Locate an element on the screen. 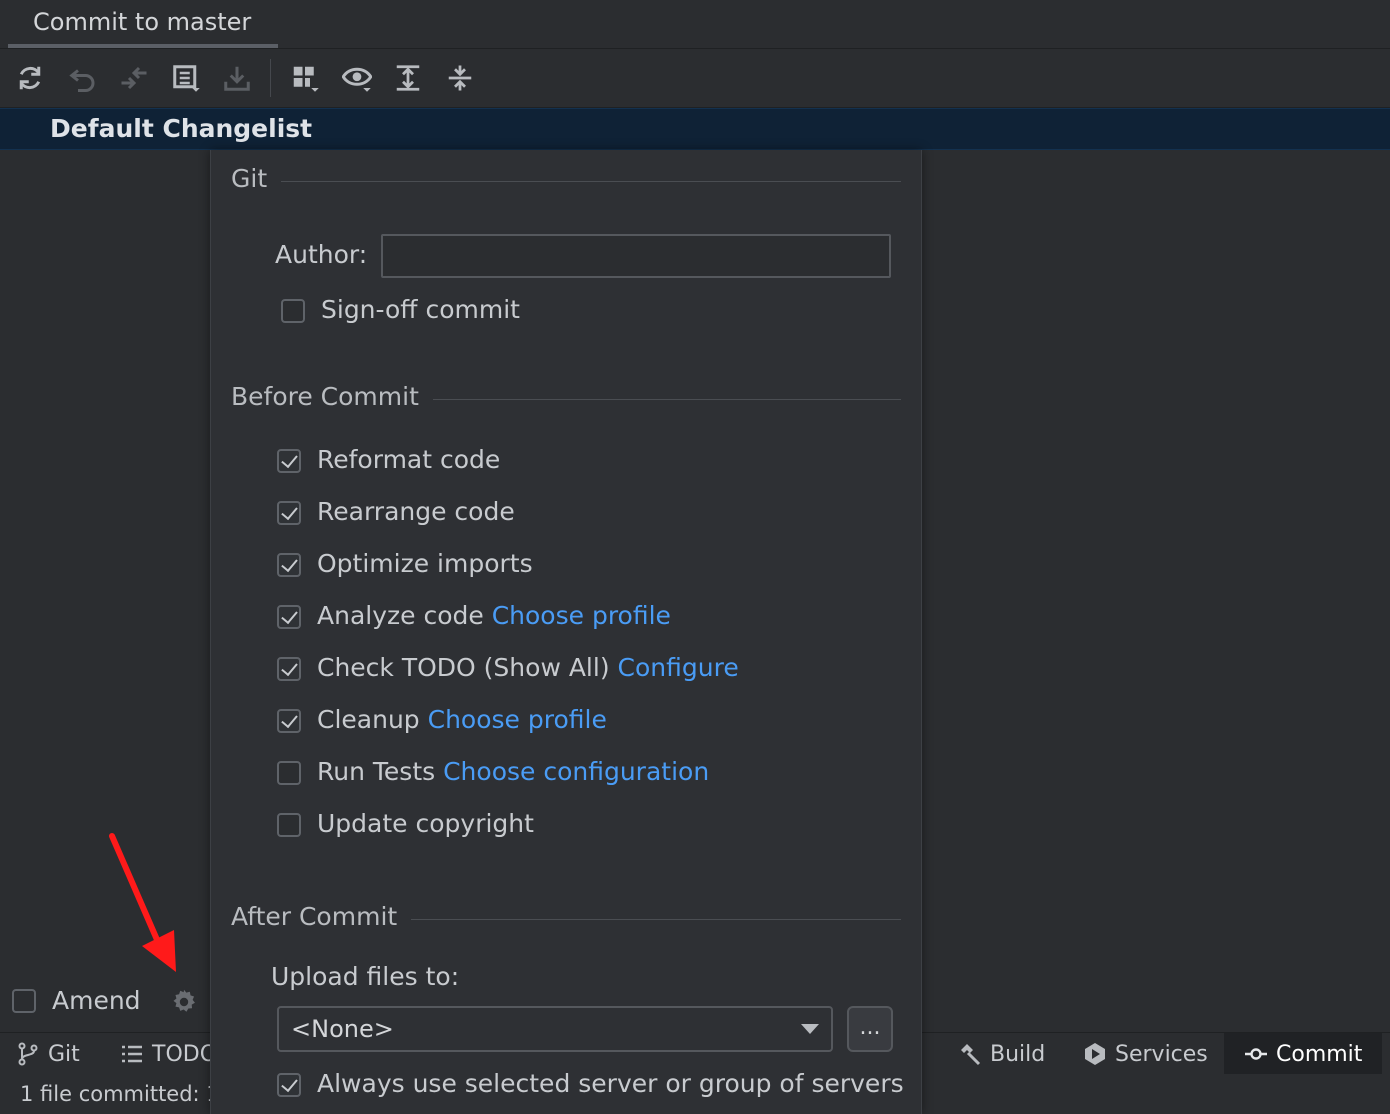 The width and height of the screenshot is (1390, 1114). tool-tab-commit: Commit is located at coordinates (1303, 1054).